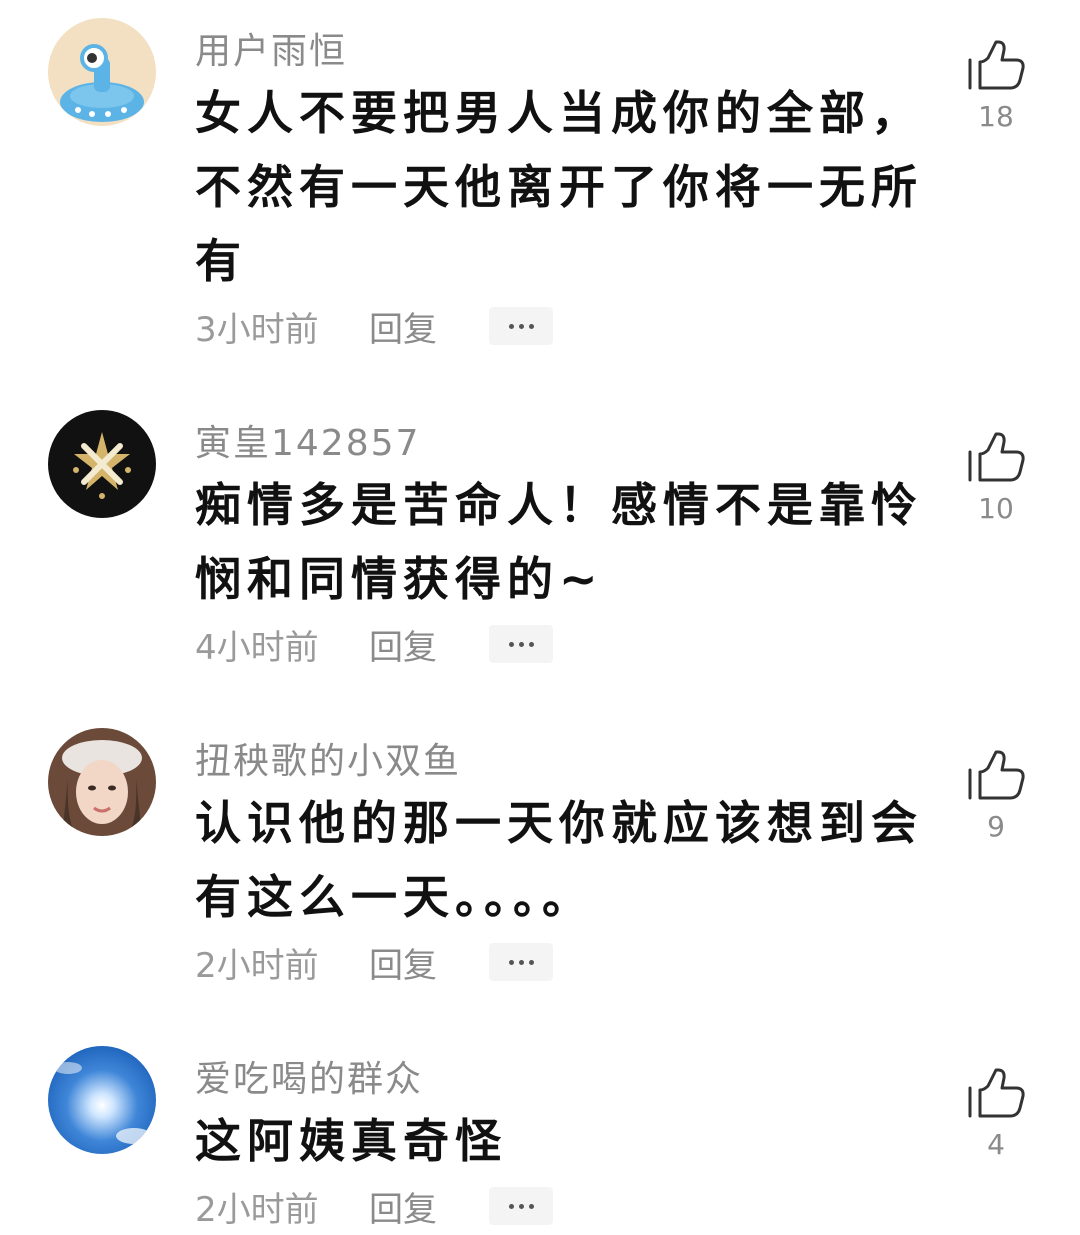  I want to click on comment-text: 痴情多是苦命人！感情不是靠怜悯和同情获得的~, so click(559, 542).